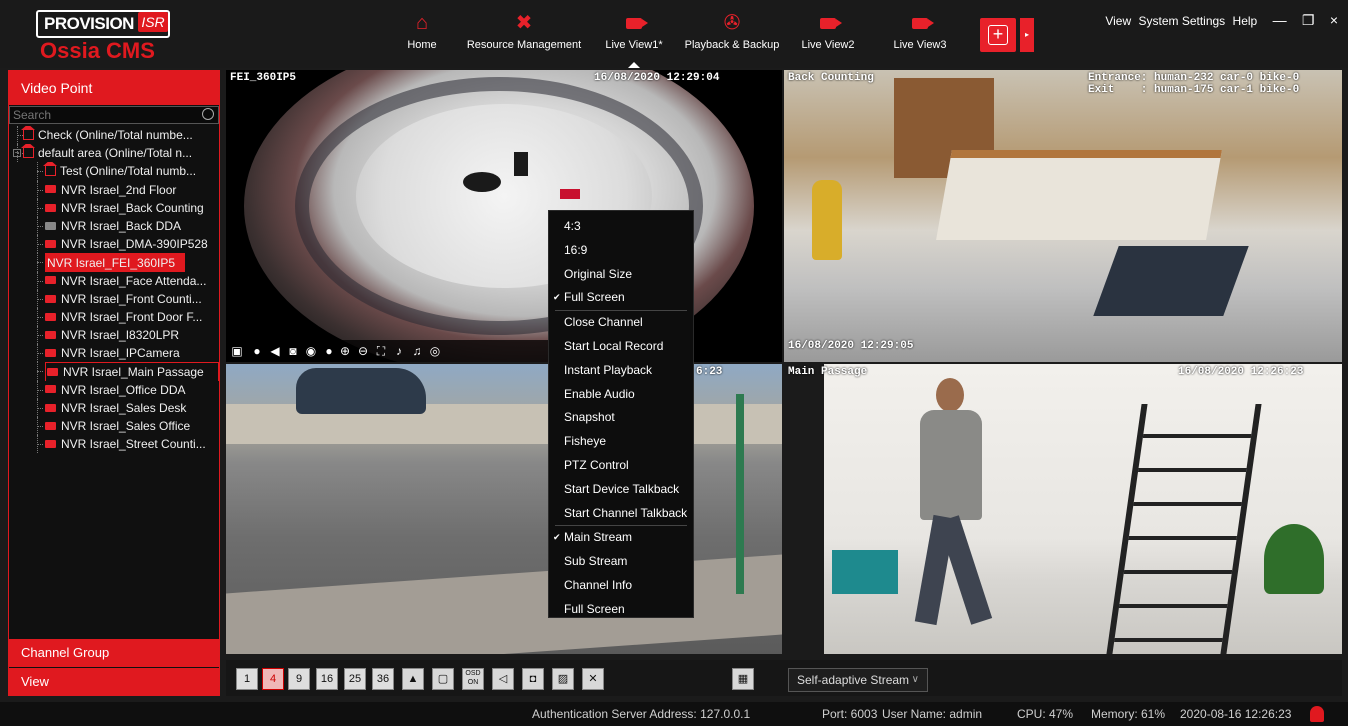 This screenshot has height=726, width=1348. Describe the element at coordinates (621, 442) in the screenshot. I see `context-menu-item: Fisheye` at that location.